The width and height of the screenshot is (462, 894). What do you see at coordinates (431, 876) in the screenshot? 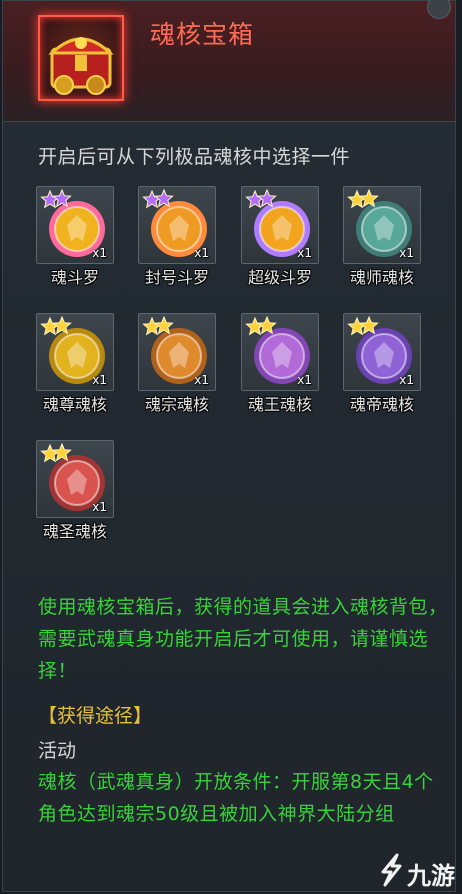
I see `watermark-text: 九游` at bounding box center [431, 876].